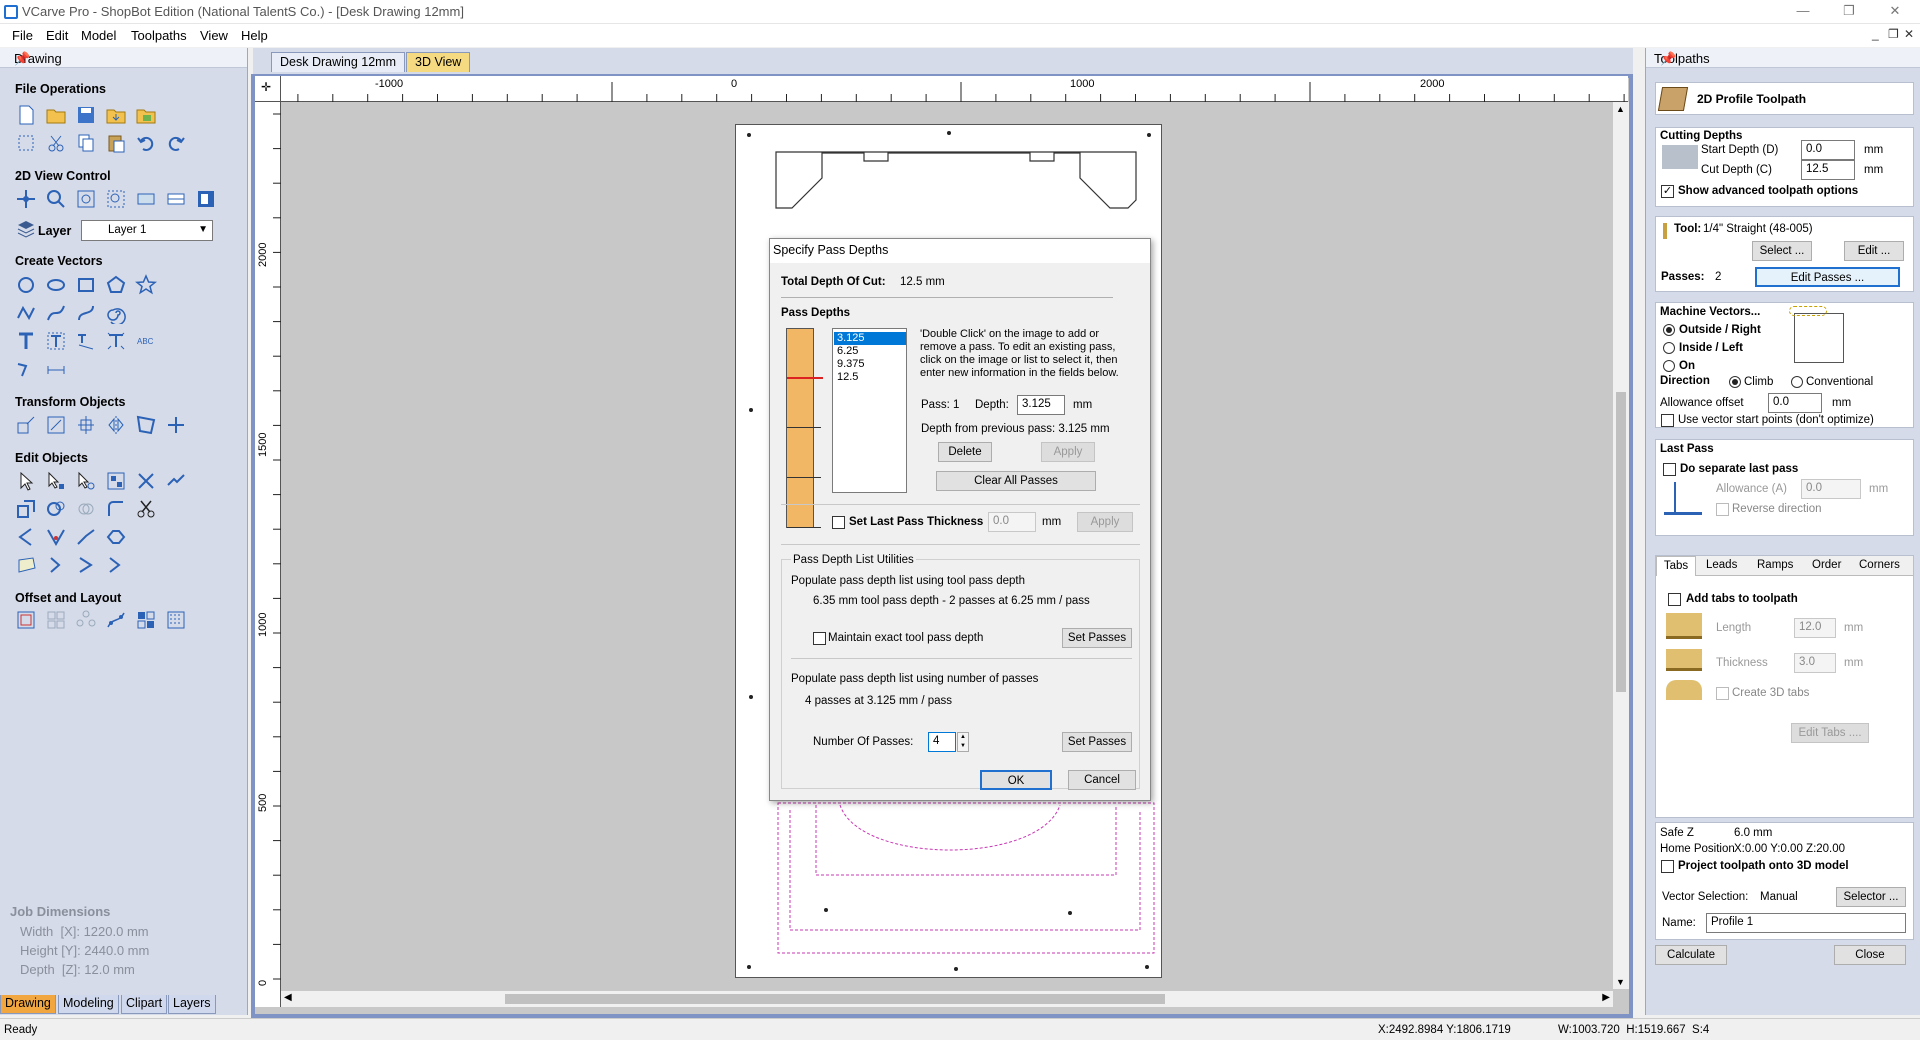 The image size is (1920, 1040). Describe the element at coordinates (1669, 348) in the screenshot. I see `inside-left-radio` at that location.